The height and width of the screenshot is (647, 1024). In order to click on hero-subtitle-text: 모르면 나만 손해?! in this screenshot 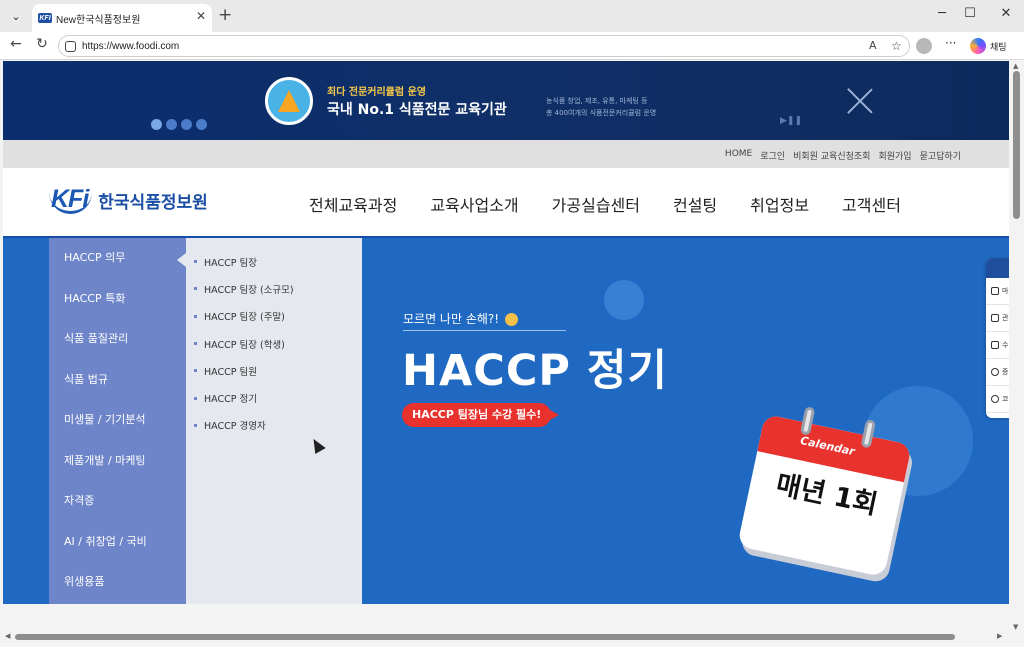, I will do `click(451, 319)`.